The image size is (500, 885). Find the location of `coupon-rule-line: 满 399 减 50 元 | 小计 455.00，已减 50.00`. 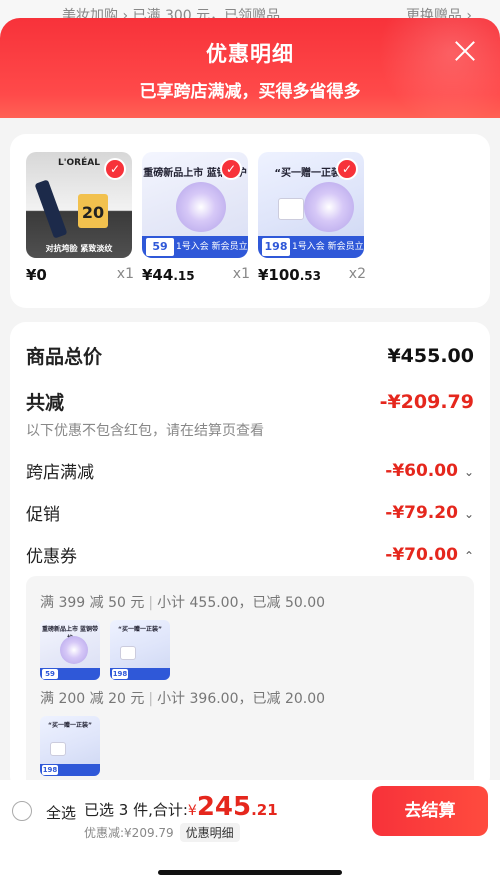

coupon-rule-line: 满 399 减 50 元 | 小计 455.00，已减 50.00 is located at coordinates (183, 603).